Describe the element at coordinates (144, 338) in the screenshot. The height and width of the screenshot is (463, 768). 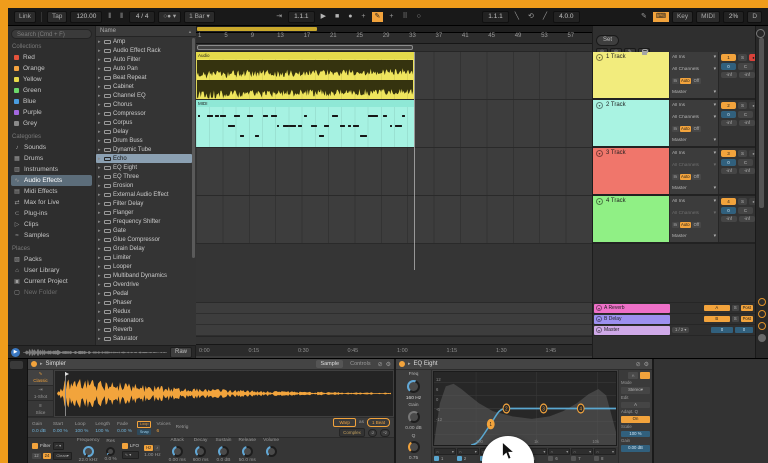
I see `device-list-item: ▸ Saturator` at that location.